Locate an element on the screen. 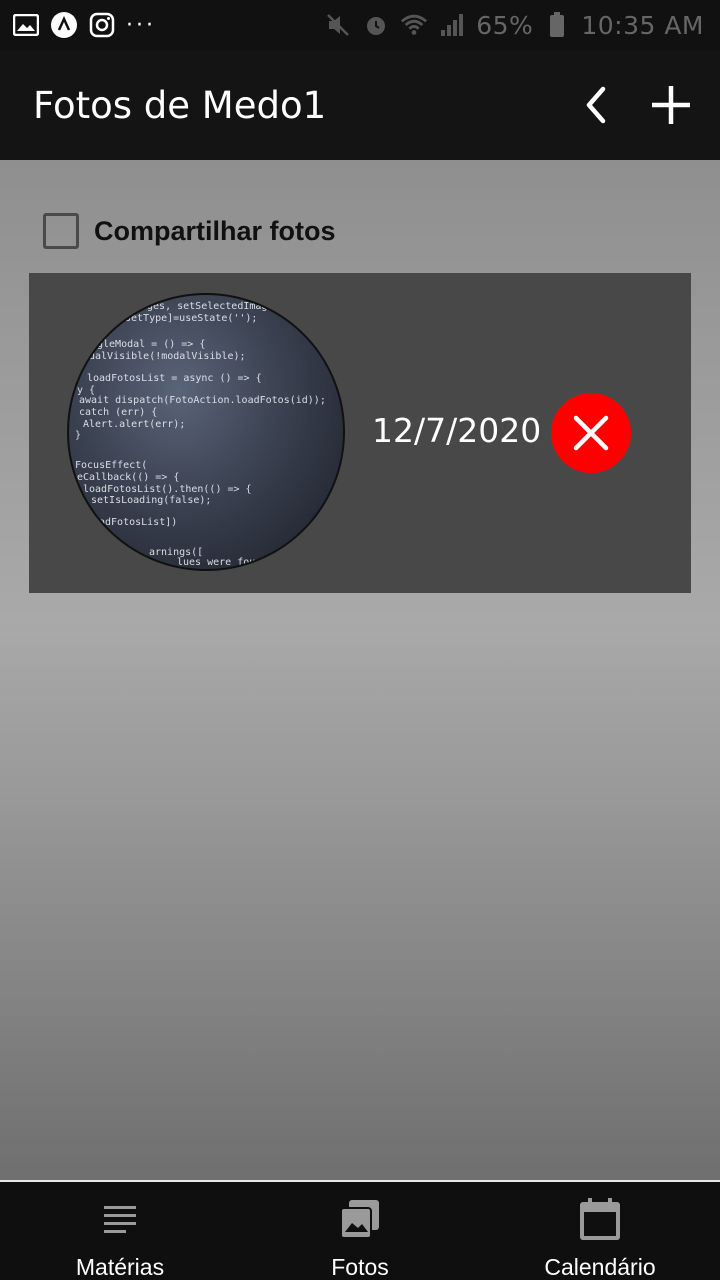 This screenshot has width=720, height=1280. status-bar: ··· 65% 10:35 AM is located at coordinates (360, 25).